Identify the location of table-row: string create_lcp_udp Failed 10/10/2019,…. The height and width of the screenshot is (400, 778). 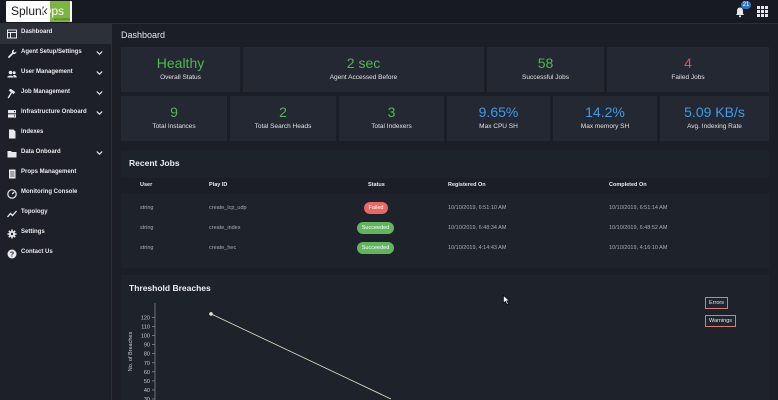
(445, 209).